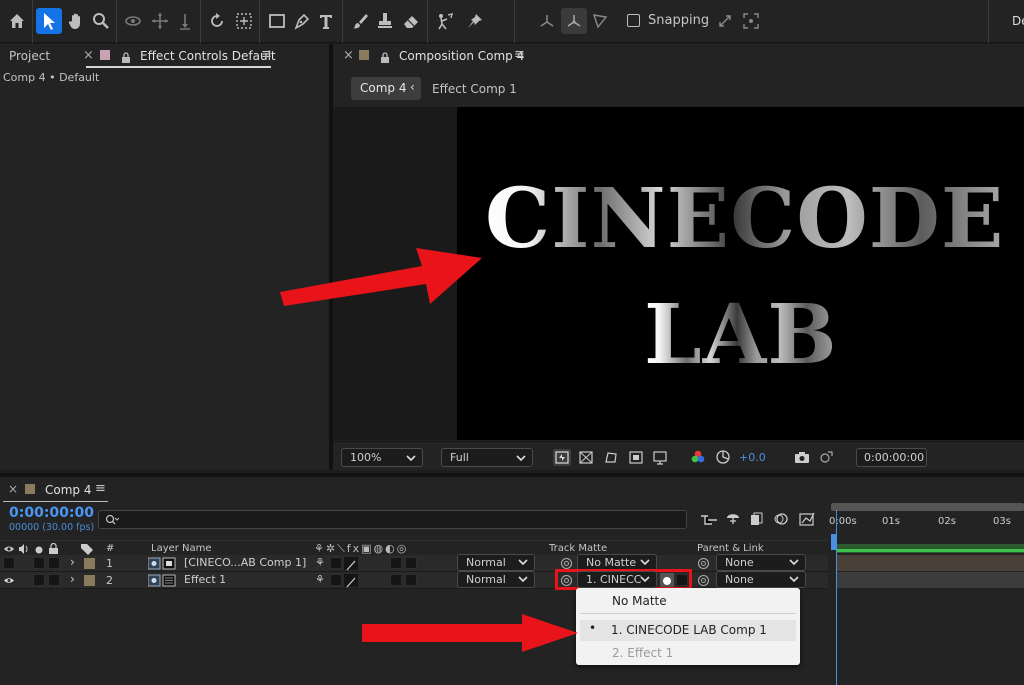  Describe the element at coordinates (751, 21) in the screenshot. I see `snap-center-icon` at that location.